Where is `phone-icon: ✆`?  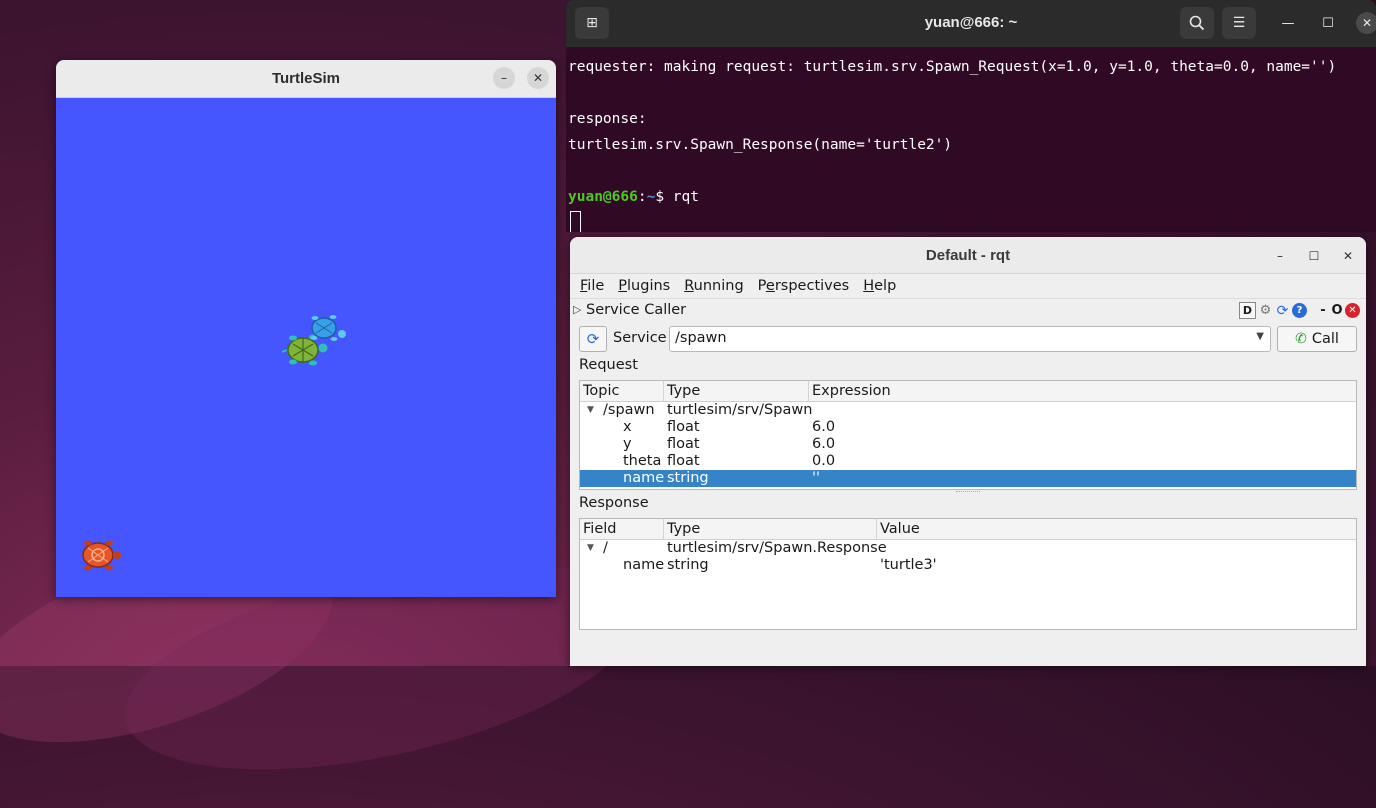
phone-icon: ✆ is located at coordinates (1301, 339).